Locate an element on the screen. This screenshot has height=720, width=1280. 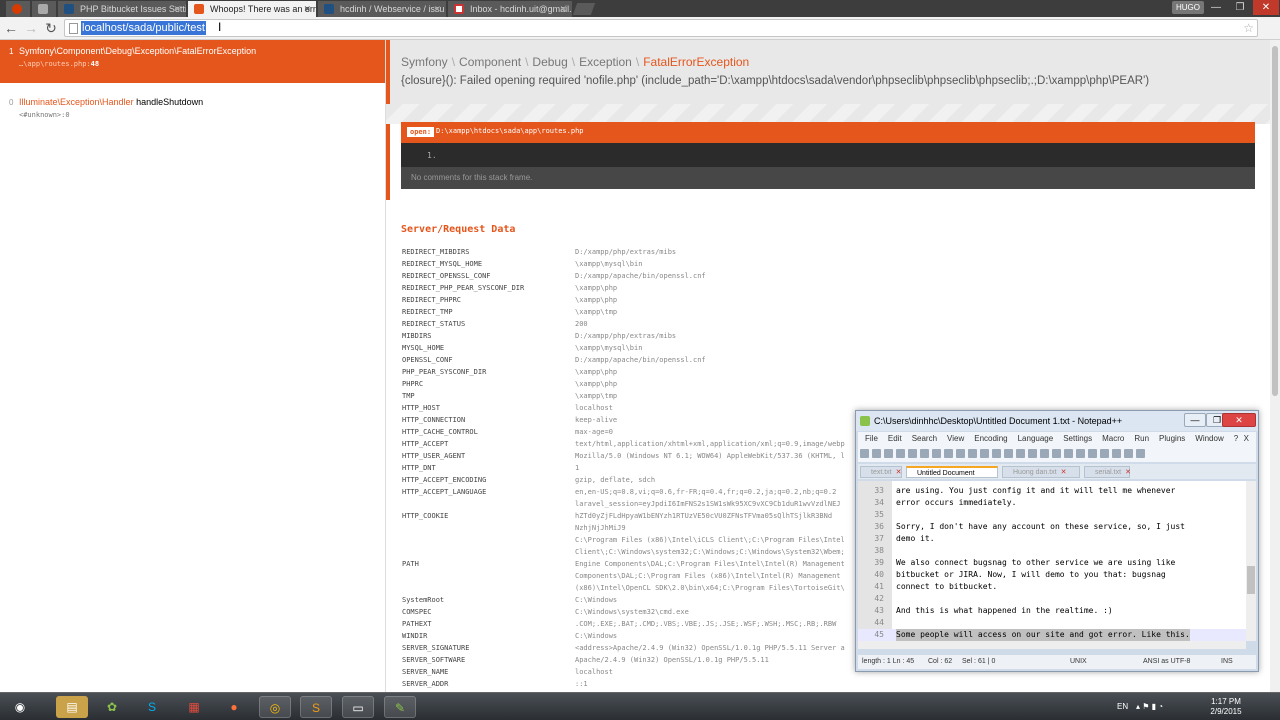
menu-item: Window is located at coordinates (1209, 439).